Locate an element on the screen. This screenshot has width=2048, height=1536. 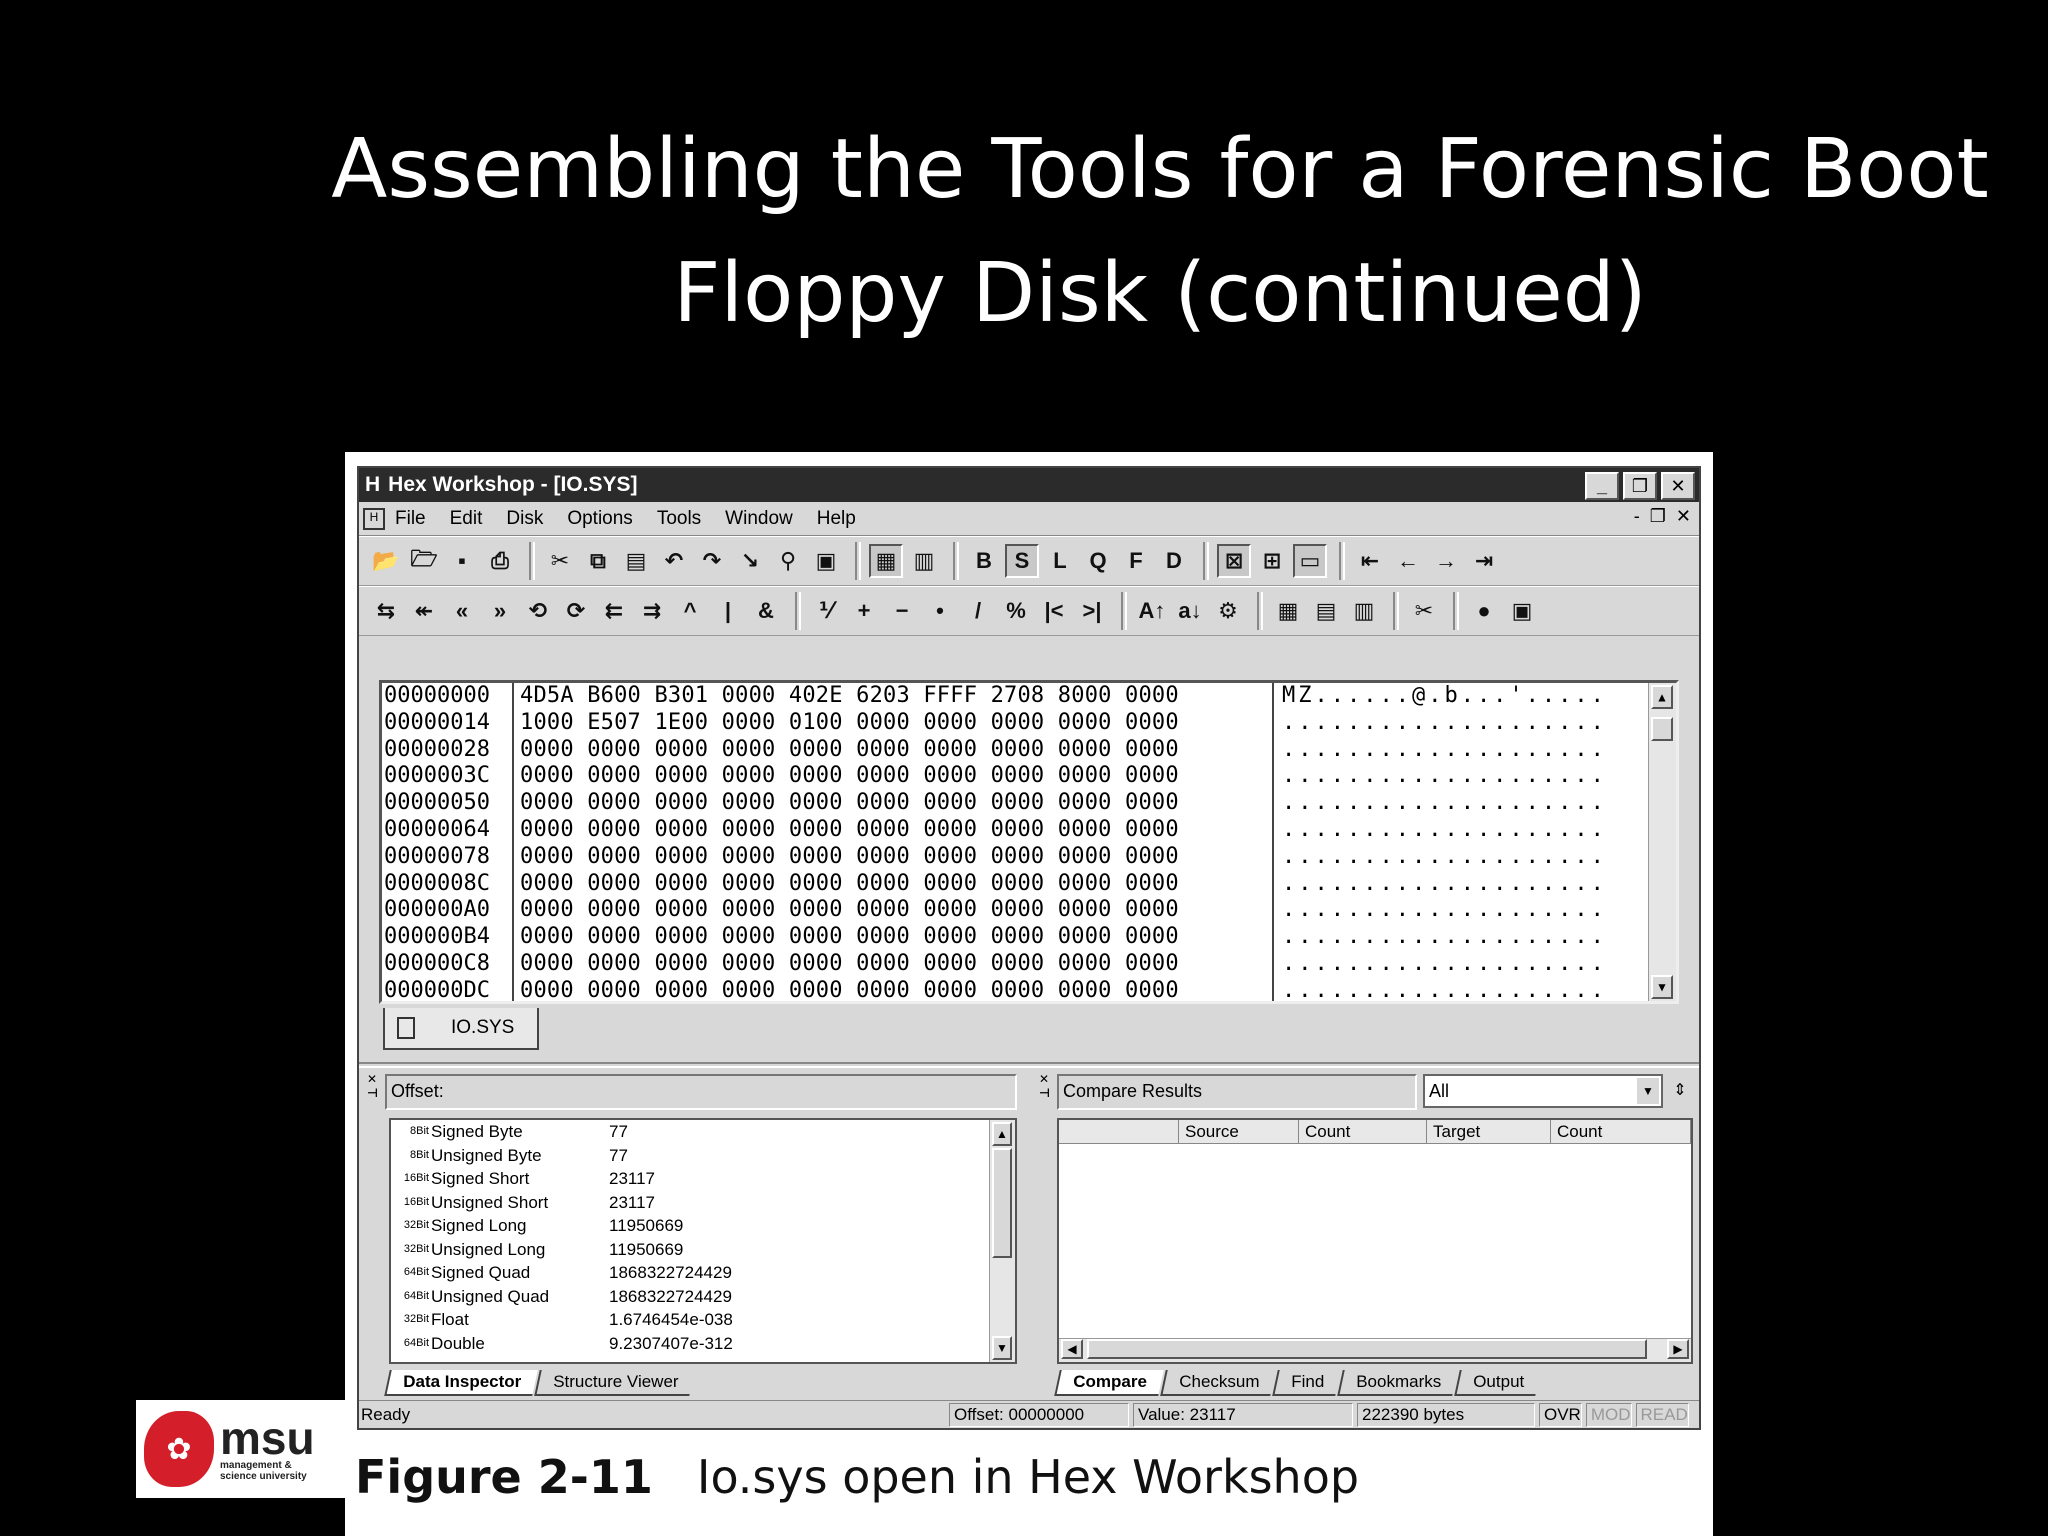
open-folder-icon: 📂 is located at coordinates (386, 561).